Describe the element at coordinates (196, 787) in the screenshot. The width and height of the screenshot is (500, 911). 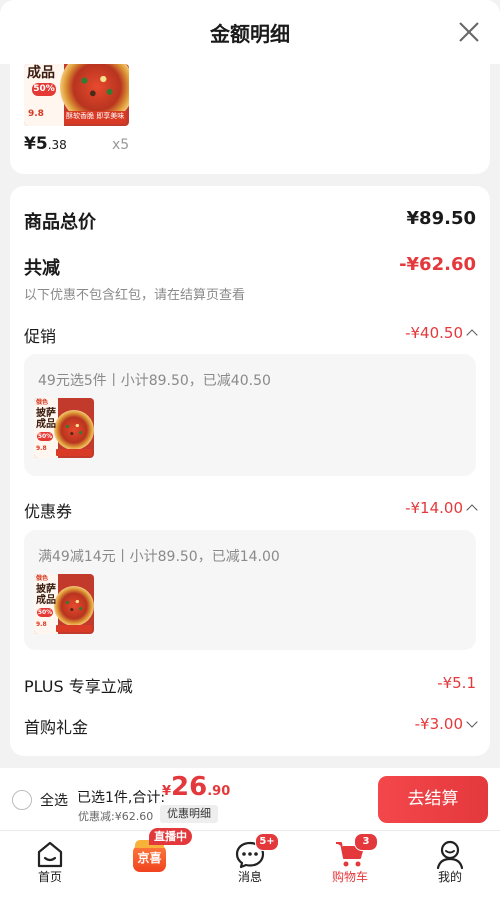
I see `total-price: ¥26.90` at that location.